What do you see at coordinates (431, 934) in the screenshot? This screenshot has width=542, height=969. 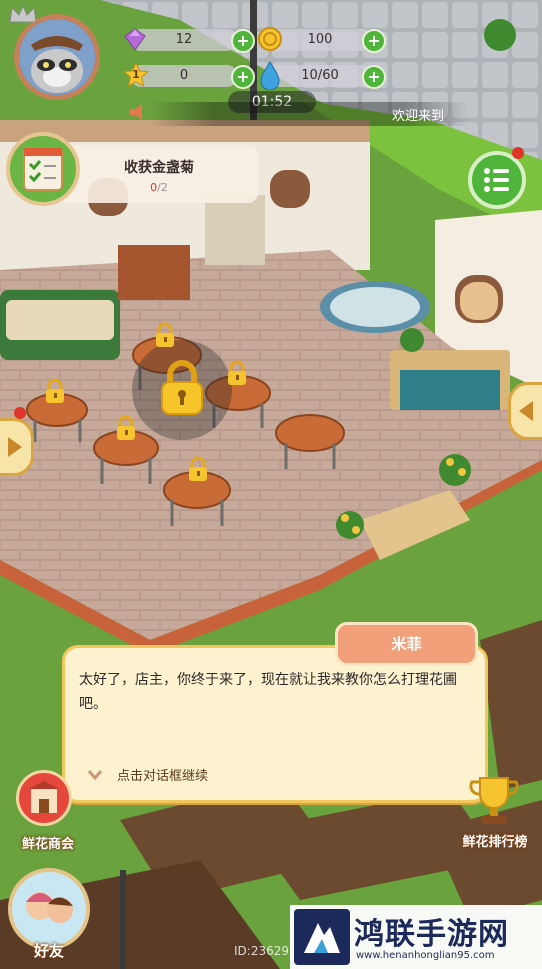 I see `watermark-title: 鸿联手游网` at bounding box center [431, 934].